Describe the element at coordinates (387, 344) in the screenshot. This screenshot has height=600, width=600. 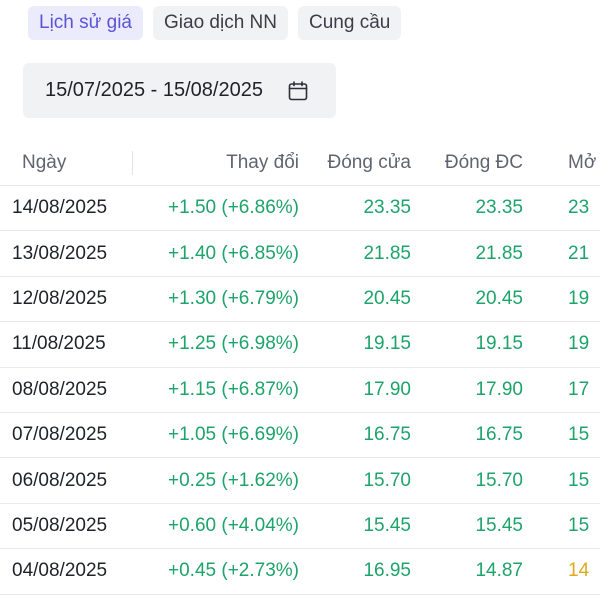
I see `row-close: 19.15` at that location.